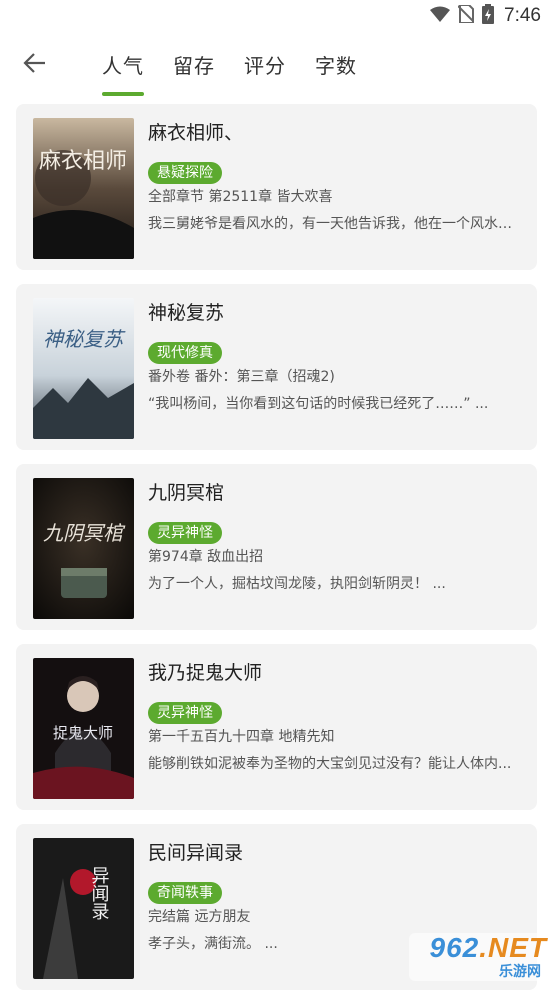 The width and height of the screenshot is (553, 1004). Describe the element at coordinates (83, 733) in the screenshot. I see `cover-title-text: 捉鬼大师` at that location.